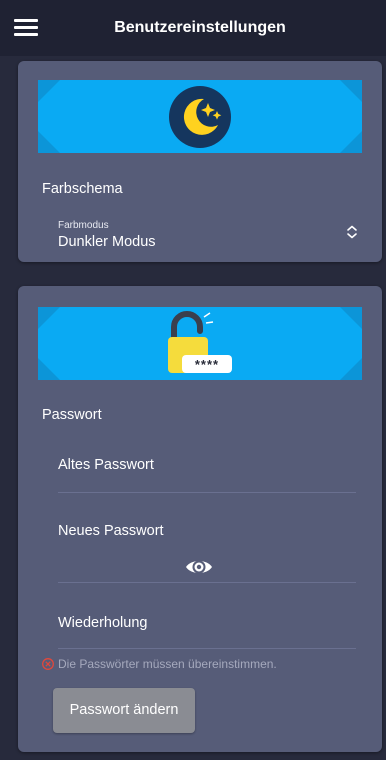 The height and width of the screenshot is (760, 386). Describe the element at coordinates (207, 236) in the screenshot. I see `color-mode-select: Farbmodus Dunkler Modus` at that location.